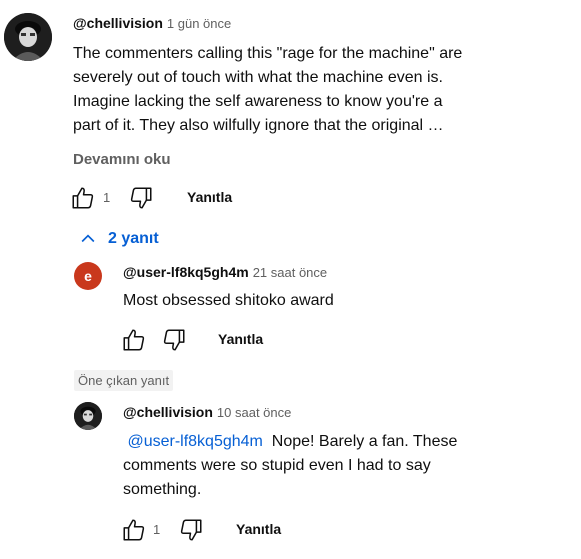  What do you see at coordinates (186, 272) in the screenshot?
I see `author-name: @user-lf8kq5gh4m` at bounding box center [186, 272].